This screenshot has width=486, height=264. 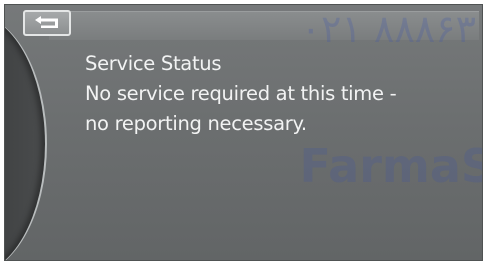 I want to click on message-line-2: no reporting necessary., so click(x=196, y=123).